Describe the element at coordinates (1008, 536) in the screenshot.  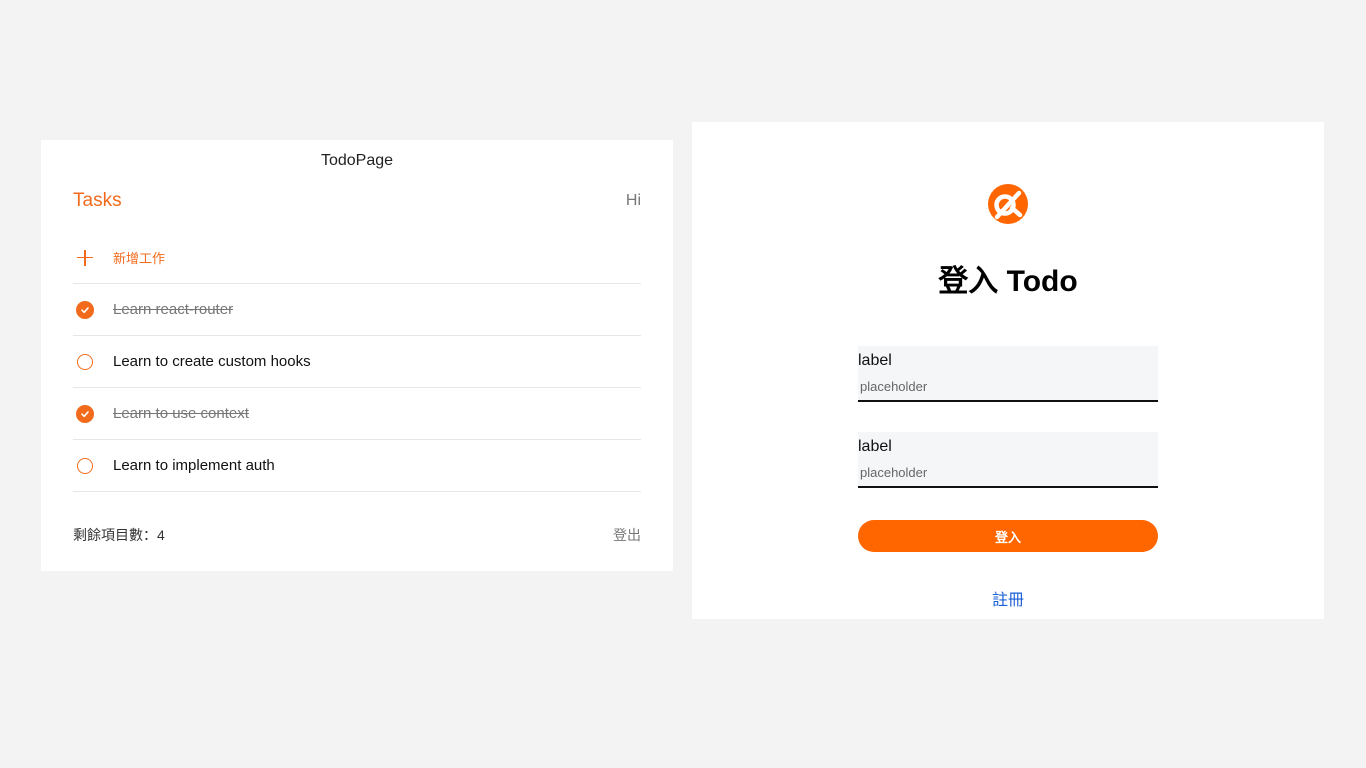
I see `login-button: 登入` at that location.